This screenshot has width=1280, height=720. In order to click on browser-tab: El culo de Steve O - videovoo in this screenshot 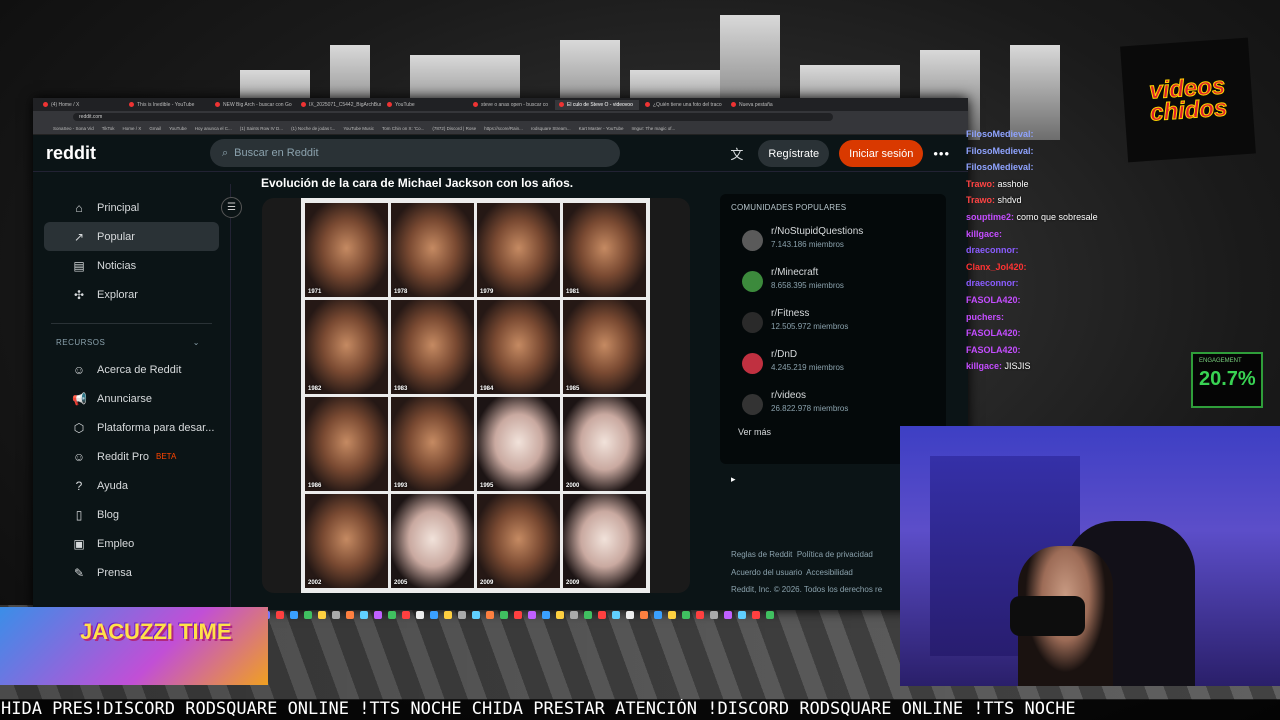, I will do `click(597, 104)`.